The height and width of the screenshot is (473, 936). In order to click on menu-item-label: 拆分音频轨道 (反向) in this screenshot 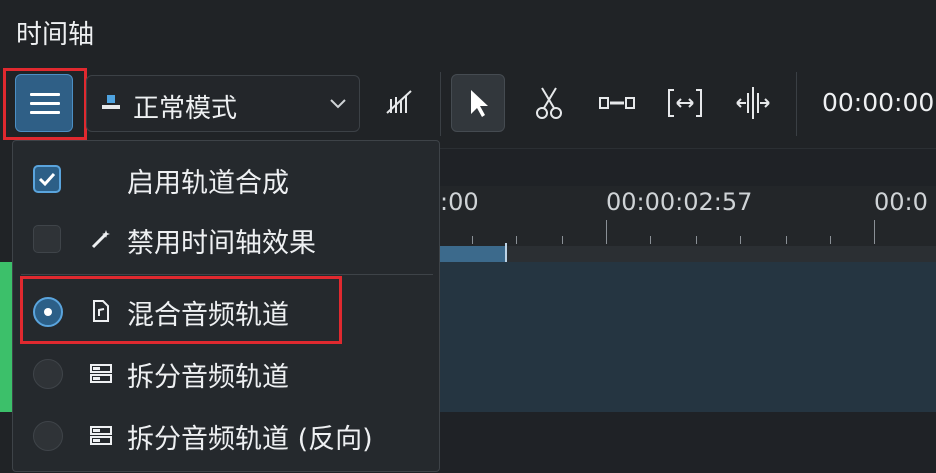, I will do `click(250, 439)`.